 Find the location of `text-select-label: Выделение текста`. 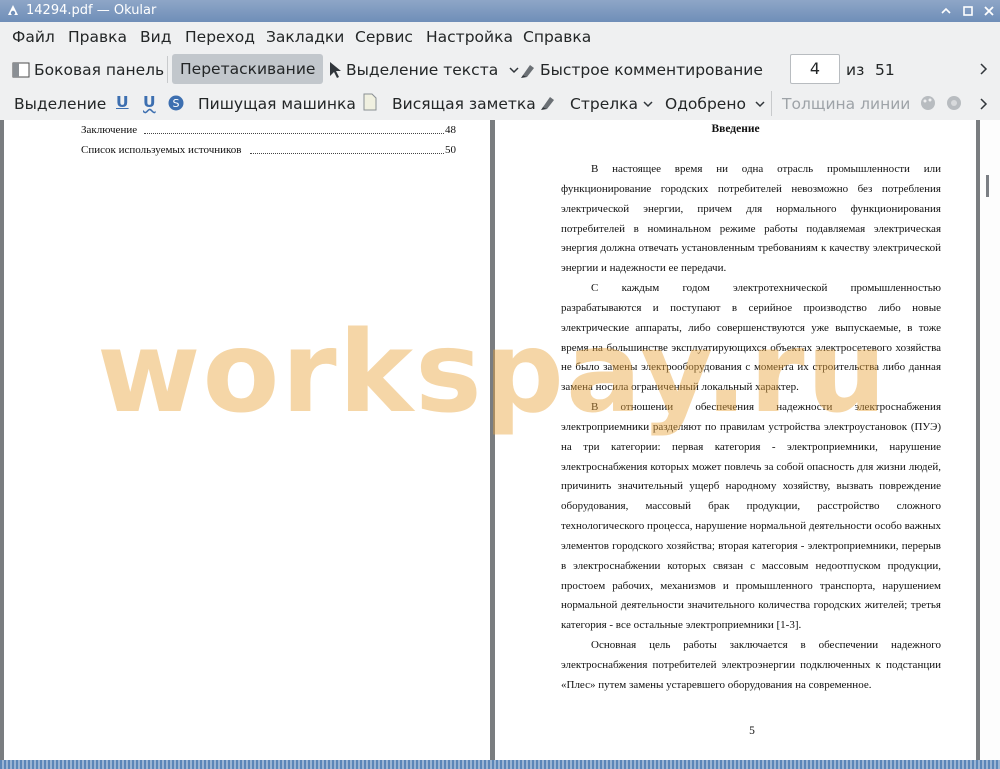

text-select-label: Выделение текста is located at coordinates (422, 70).